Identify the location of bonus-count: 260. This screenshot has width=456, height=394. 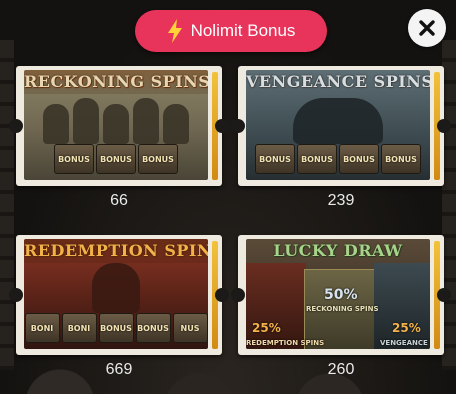
(341, 369).